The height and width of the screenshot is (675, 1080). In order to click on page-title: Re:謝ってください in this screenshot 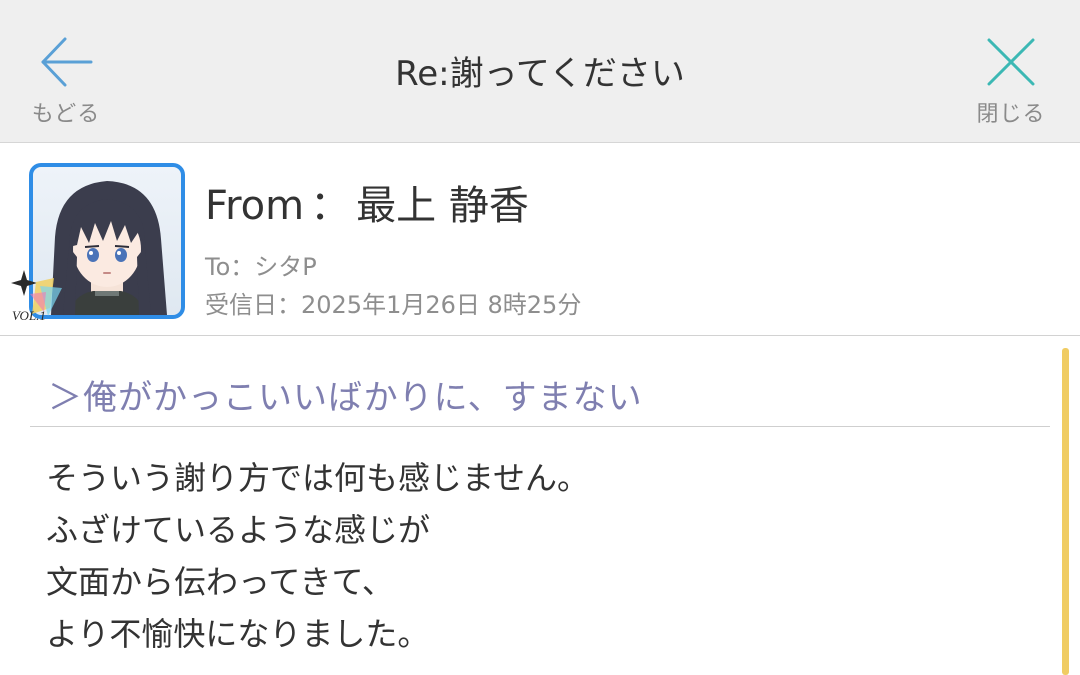, I will do `click(540, 74)`.